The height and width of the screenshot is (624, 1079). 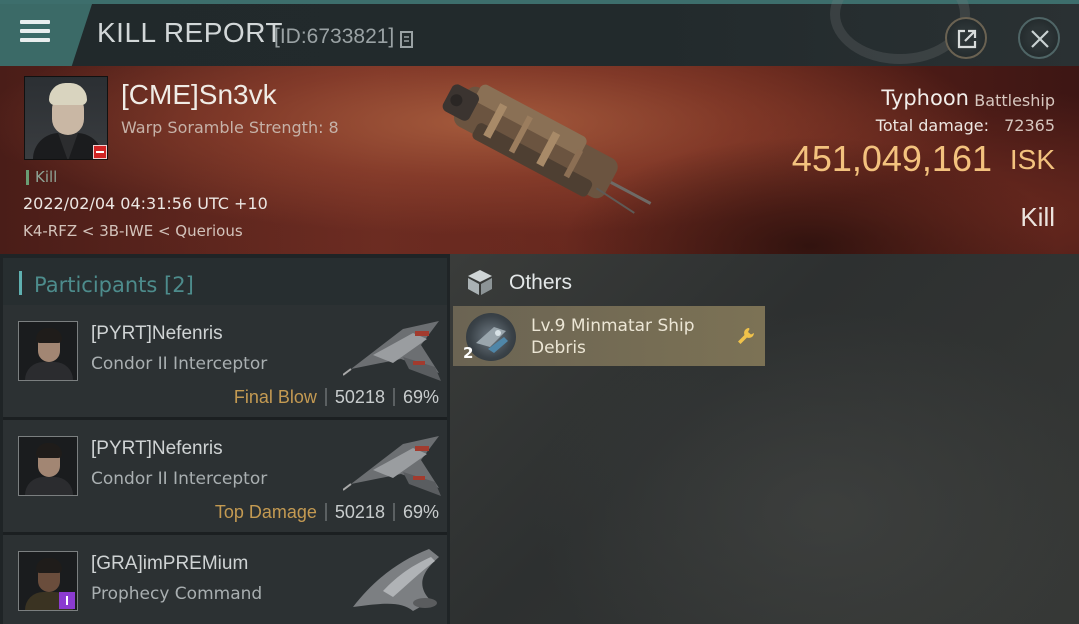 What do you see at coordinates (114, 285) in the screenshot?
I see `participants-title: Participants [2]` at bounding box center [114, 285].